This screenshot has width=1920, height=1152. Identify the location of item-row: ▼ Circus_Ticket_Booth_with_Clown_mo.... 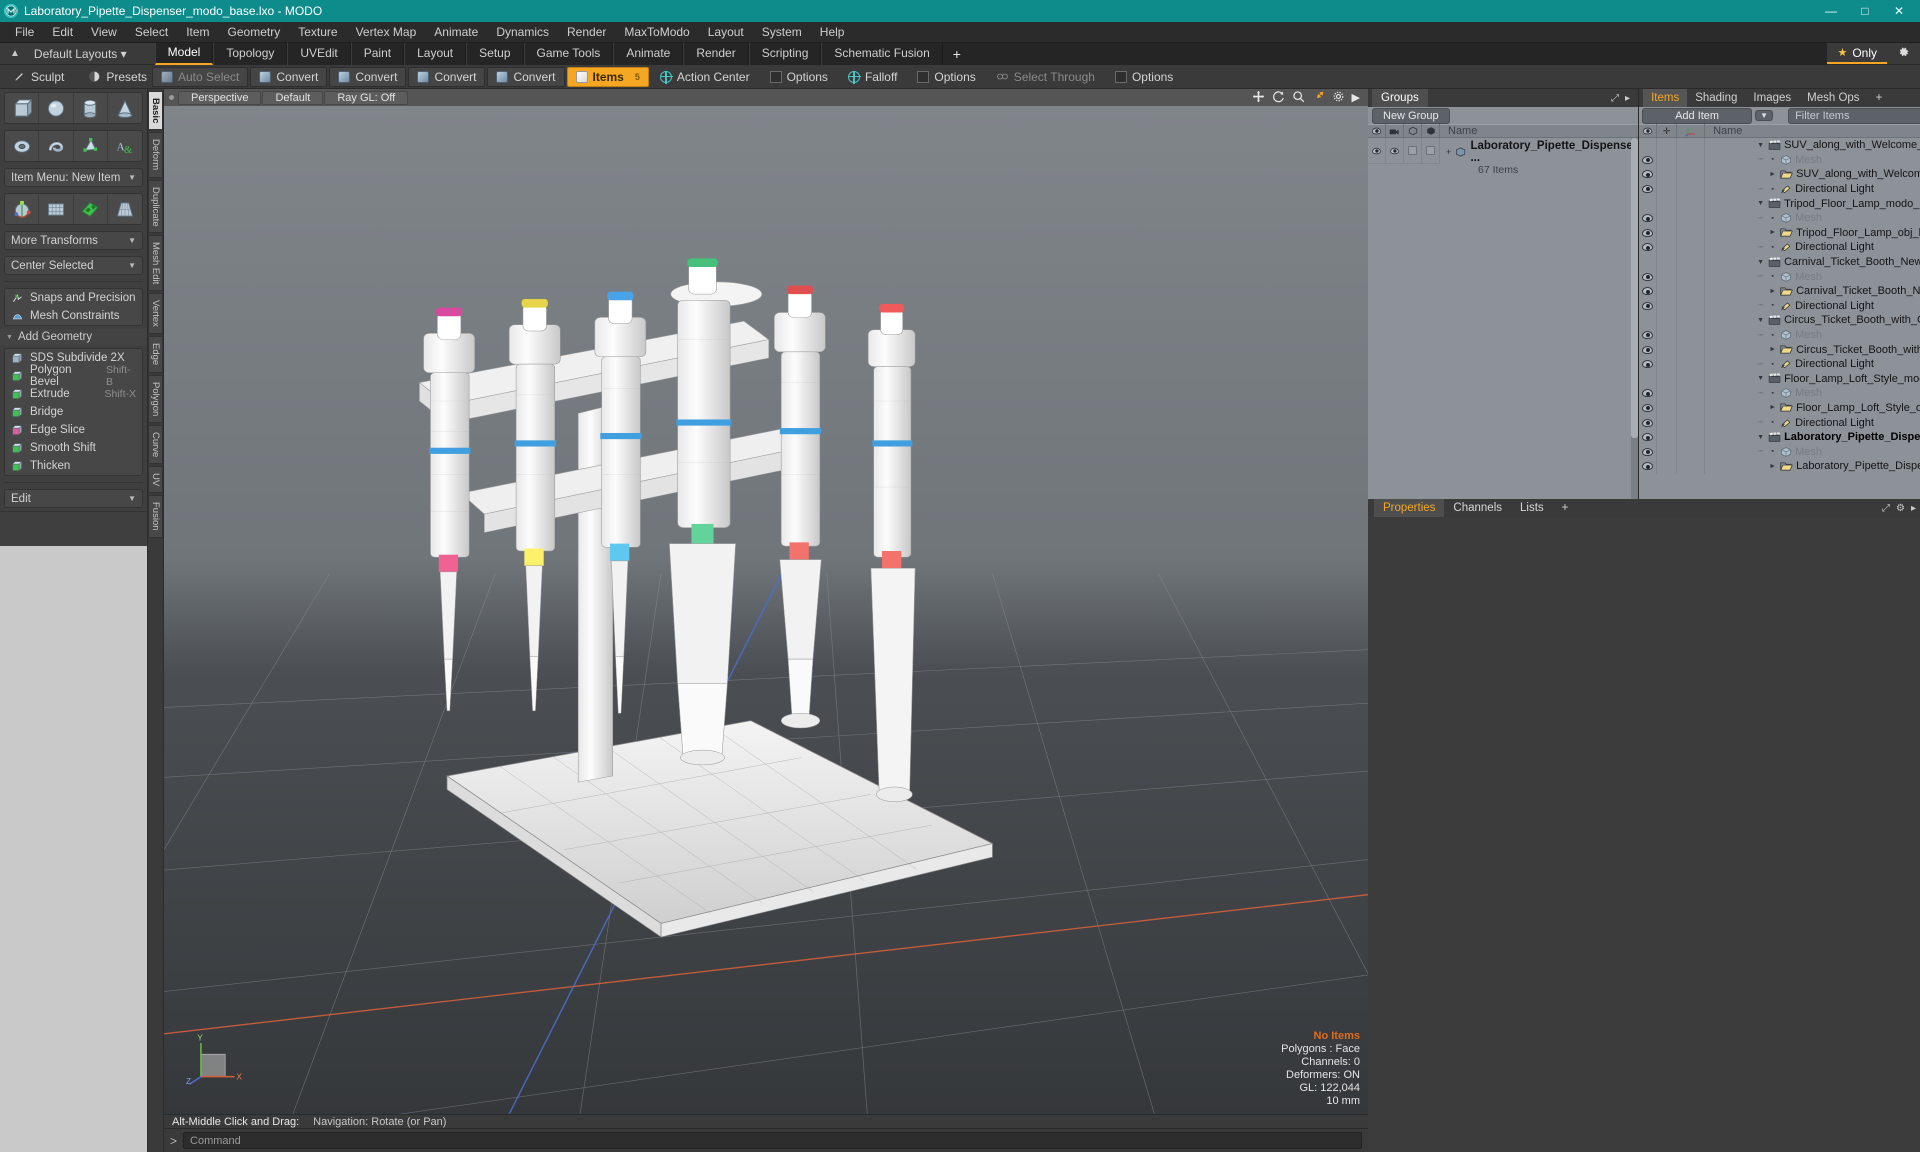
(1779, 320).